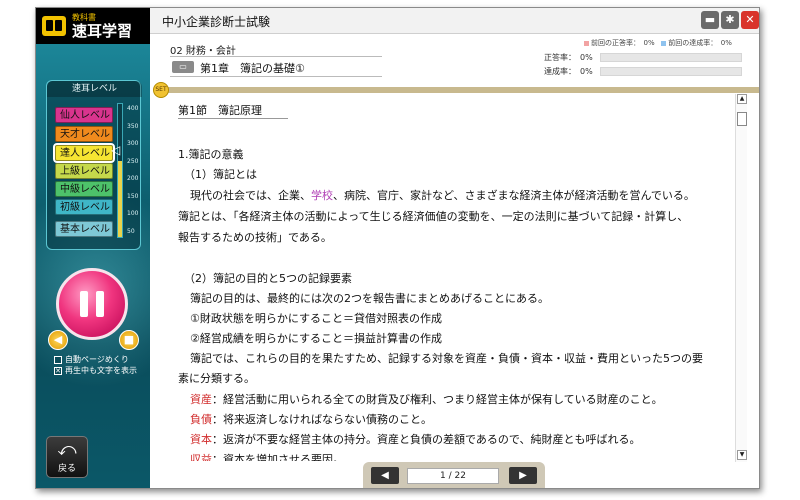 This screenshot has width=800, height=500. I want to click on content-scrollbar: ▲ ▼, so click(741, 278).